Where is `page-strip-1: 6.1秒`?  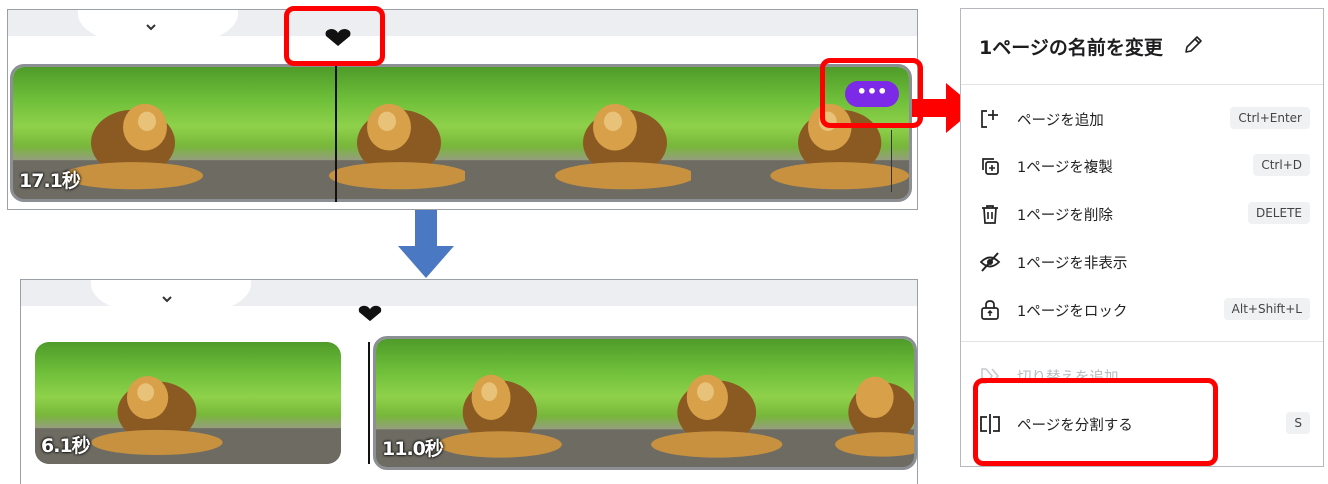
page-strip-1: 6.1秒 is located at coordinates (188, 403).